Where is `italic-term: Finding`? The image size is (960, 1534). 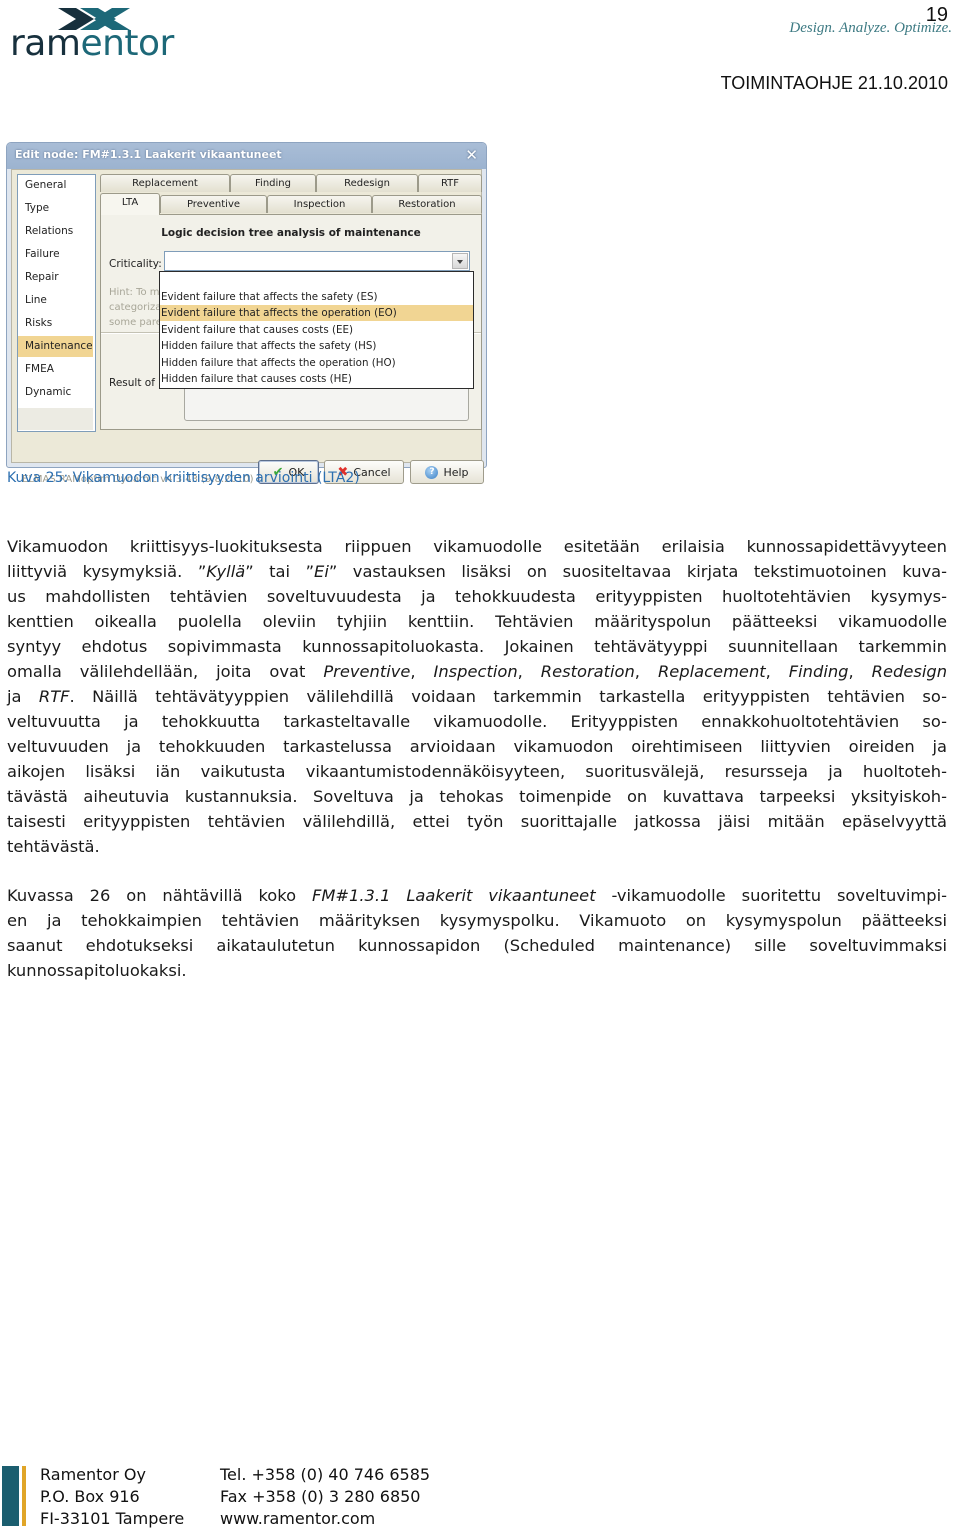
italic-term: Finding is located at coordinates (818, 671).